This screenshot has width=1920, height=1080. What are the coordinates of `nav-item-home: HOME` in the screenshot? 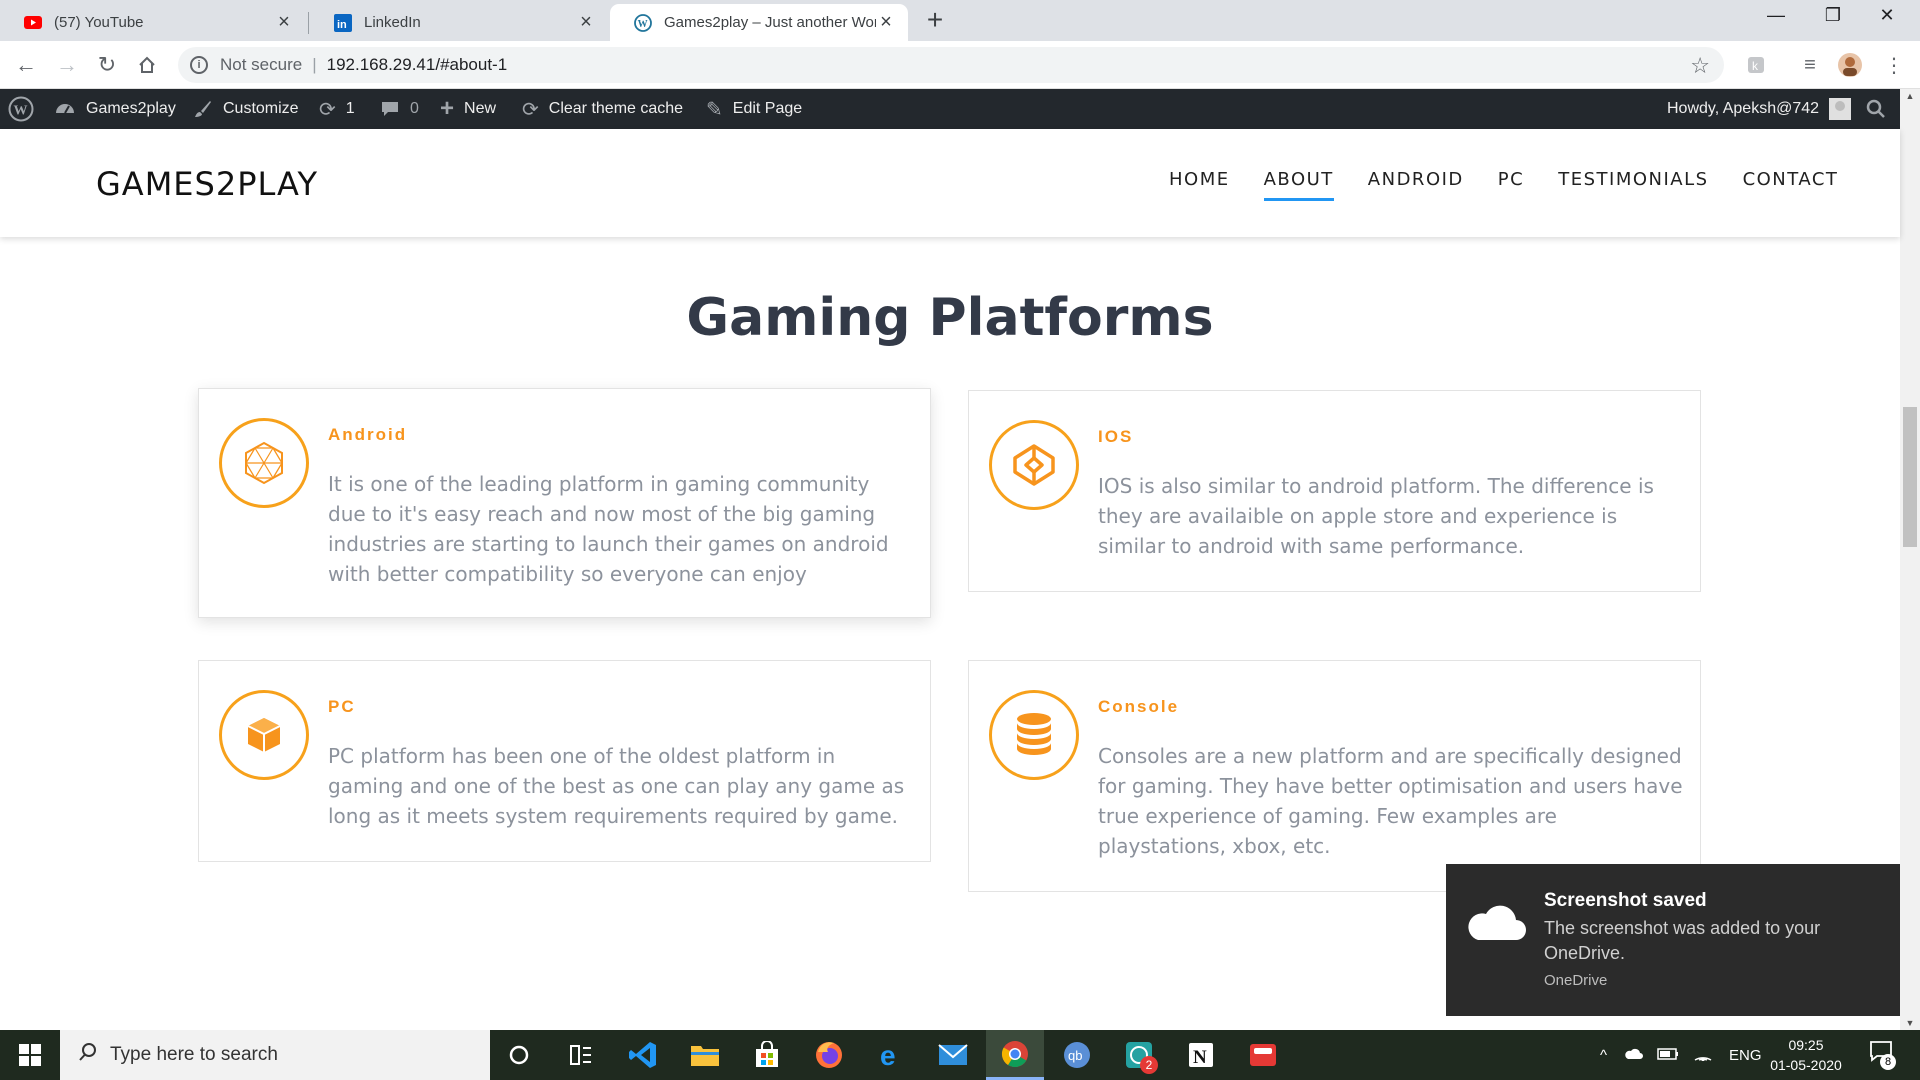 It's located at (1199, 185).